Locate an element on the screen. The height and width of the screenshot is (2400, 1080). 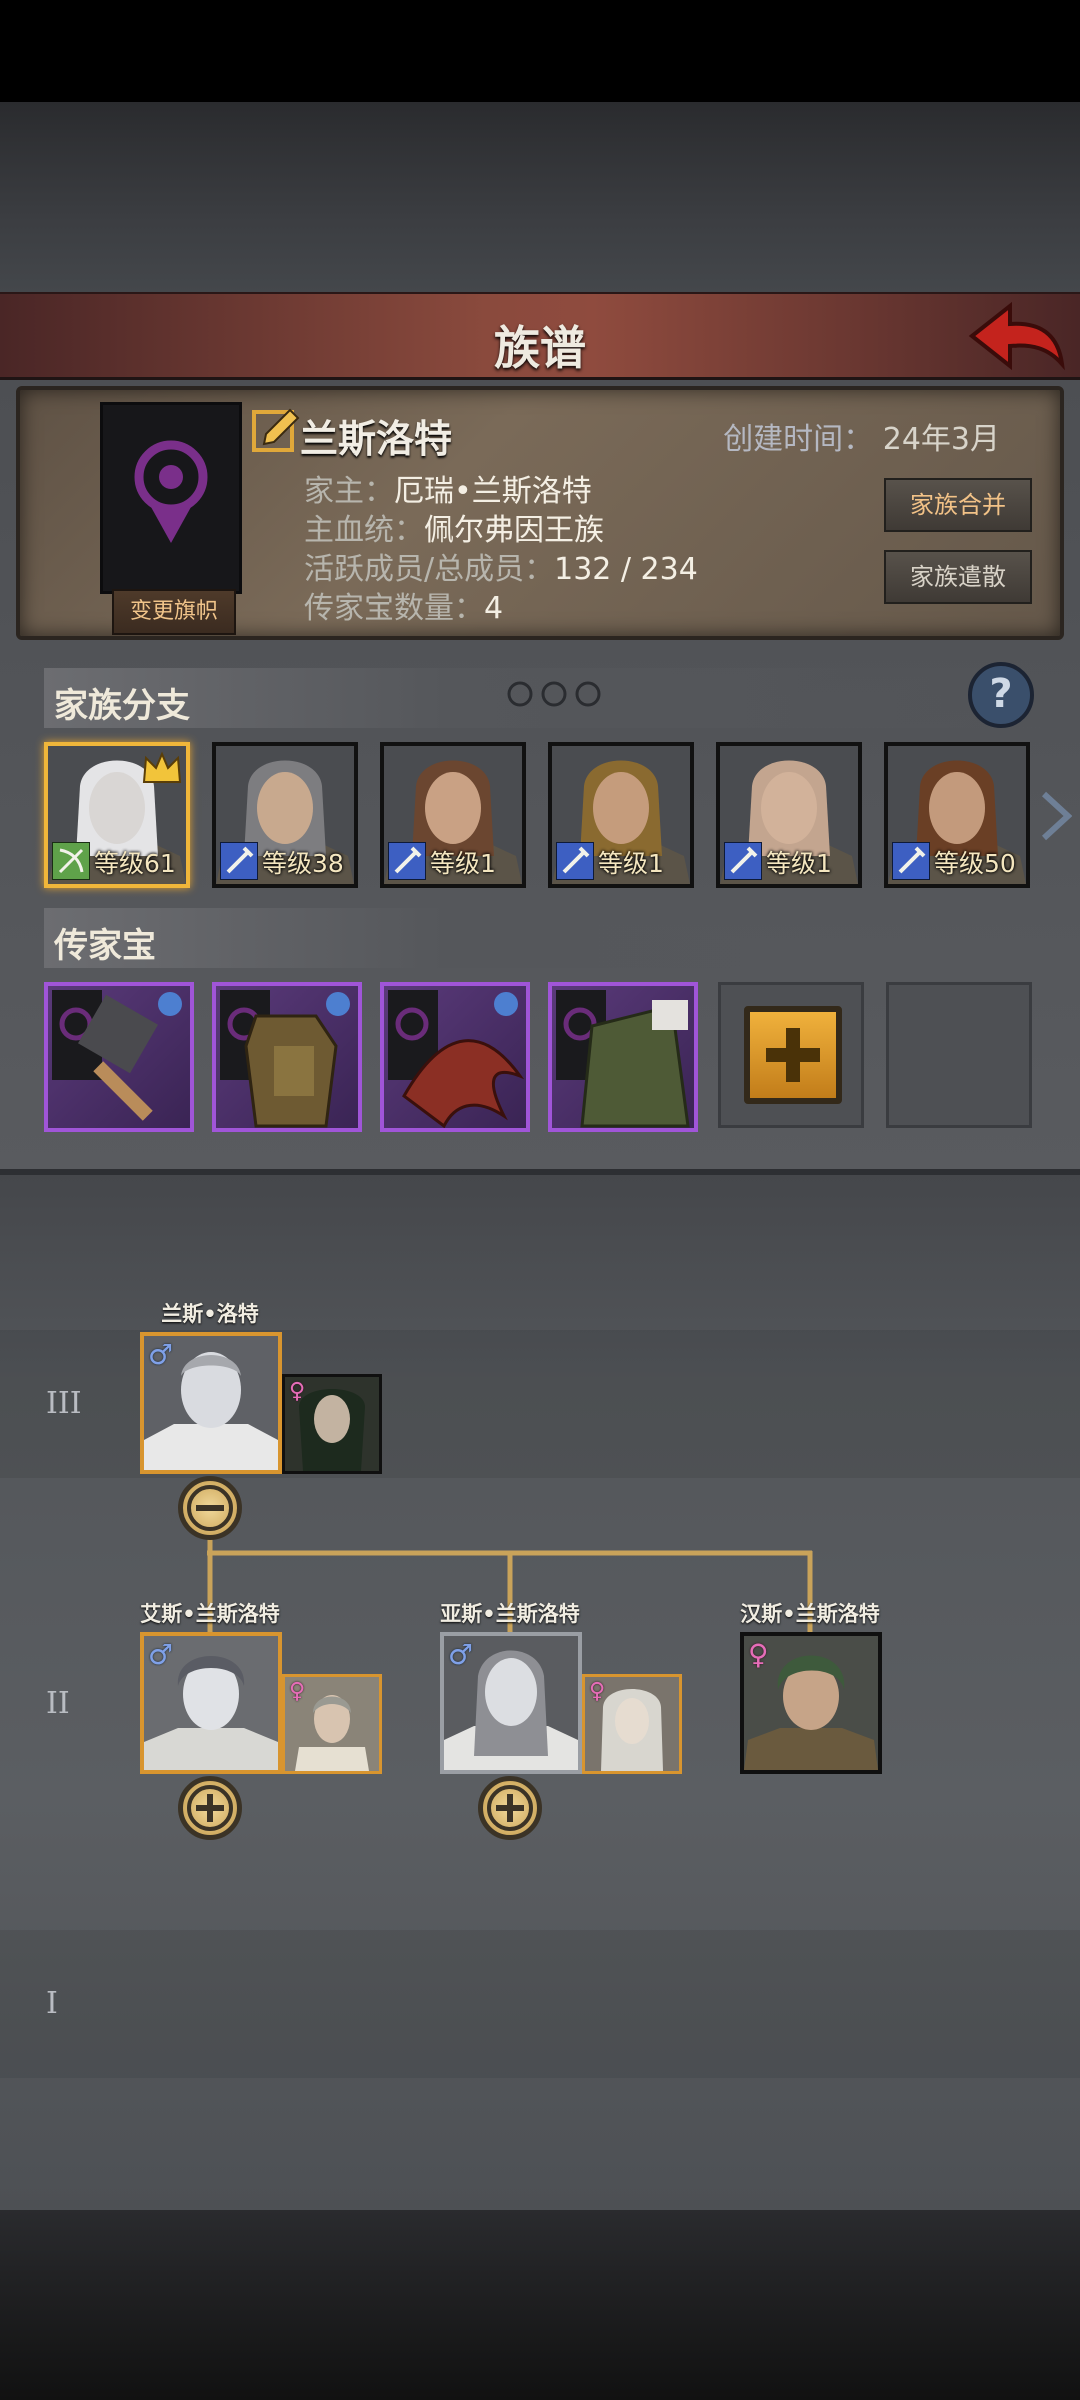
collapse-button is located at coordinates (210, 1508).